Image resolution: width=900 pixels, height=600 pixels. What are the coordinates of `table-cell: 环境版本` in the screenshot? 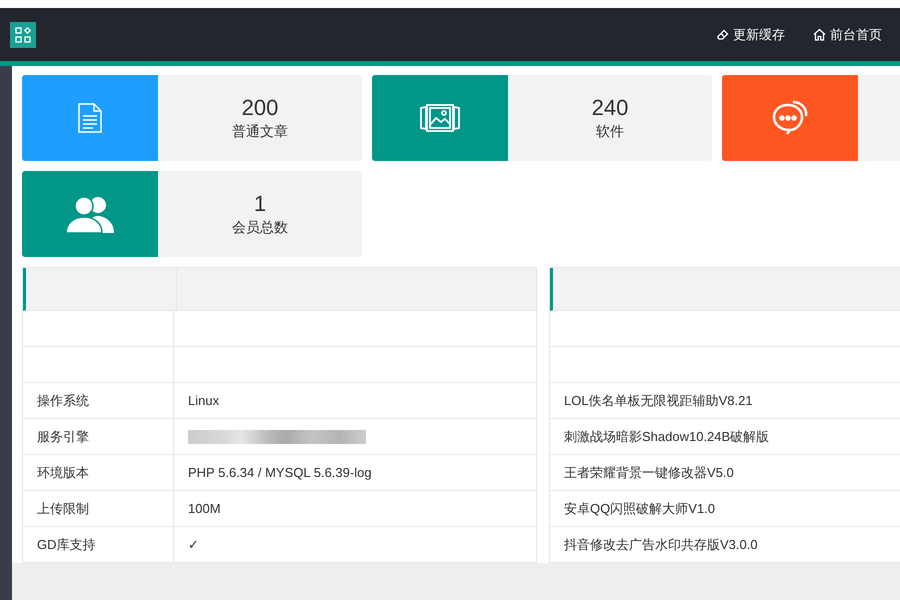 It's located at (63, 473).